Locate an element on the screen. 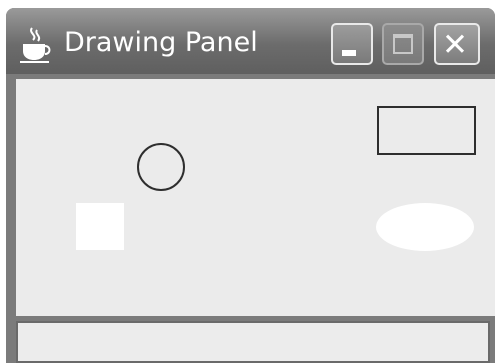 The height and width of the screenshot is (363, 495). close-button: ✕ is located at coordinates (457, 44).